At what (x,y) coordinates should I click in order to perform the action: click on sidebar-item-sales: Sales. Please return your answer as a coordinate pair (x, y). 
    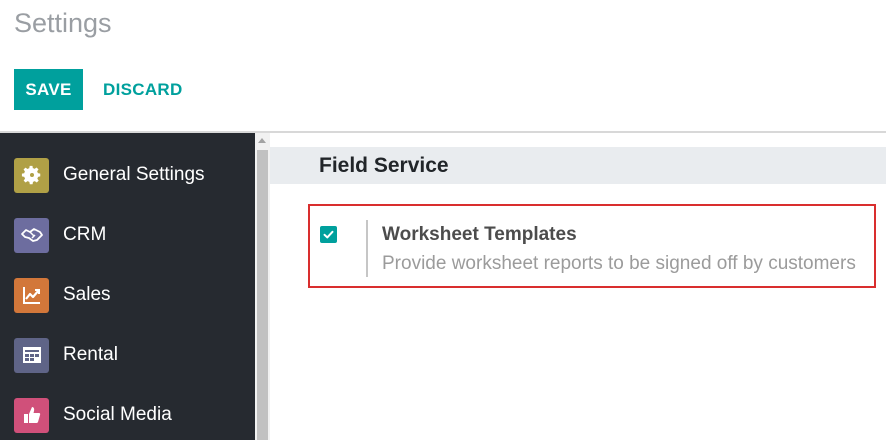
    Looking at the image, I should click on (127, 295).